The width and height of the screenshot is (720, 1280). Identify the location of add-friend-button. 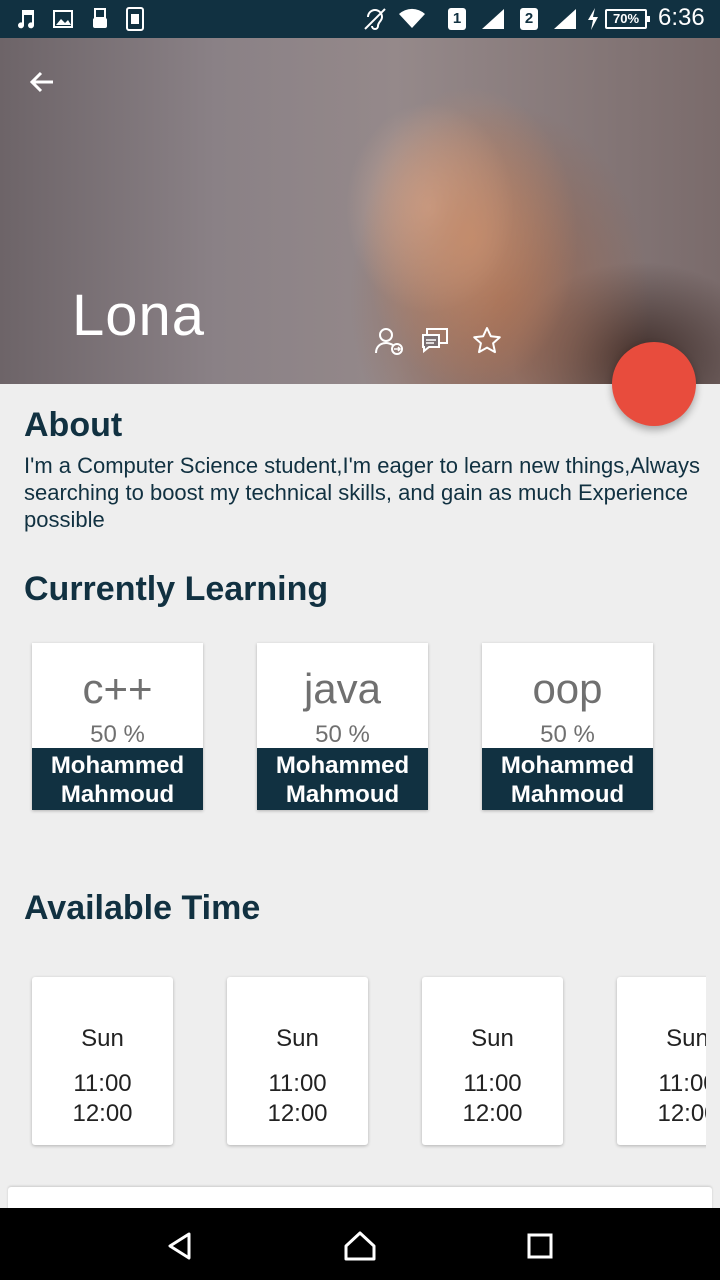
(389, 341).